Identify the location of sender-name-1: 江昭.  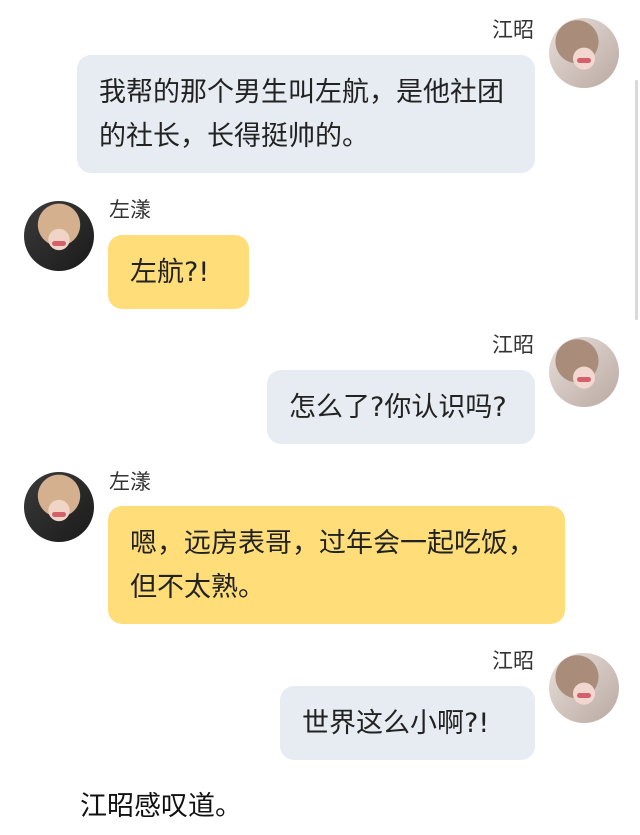
(513, 30).